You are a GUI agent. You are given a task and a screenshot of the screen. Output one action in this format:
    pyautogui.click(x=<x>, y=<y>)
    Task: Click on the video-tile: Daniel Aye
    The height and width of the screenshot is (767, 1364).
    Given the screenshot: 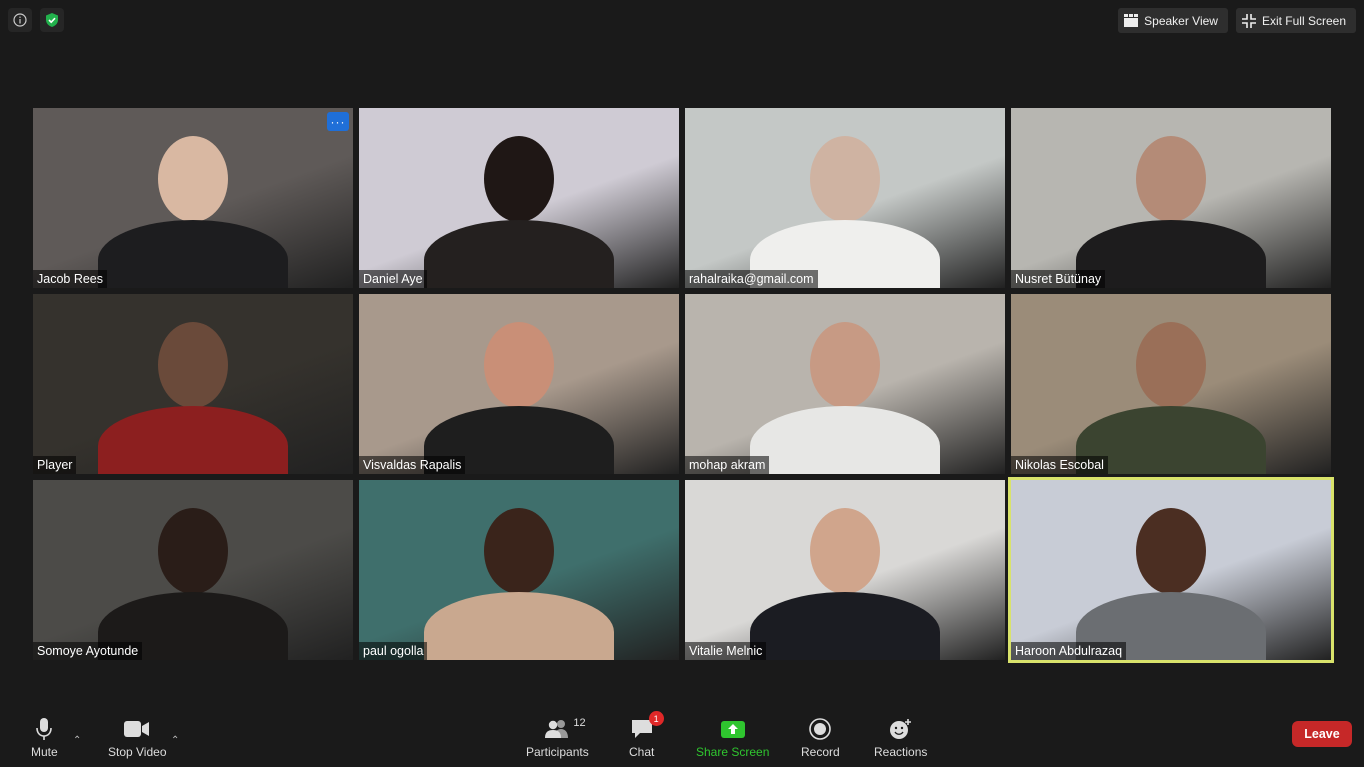 What is the action you would take?
    pyautogui.click(x=519, y=198)
    